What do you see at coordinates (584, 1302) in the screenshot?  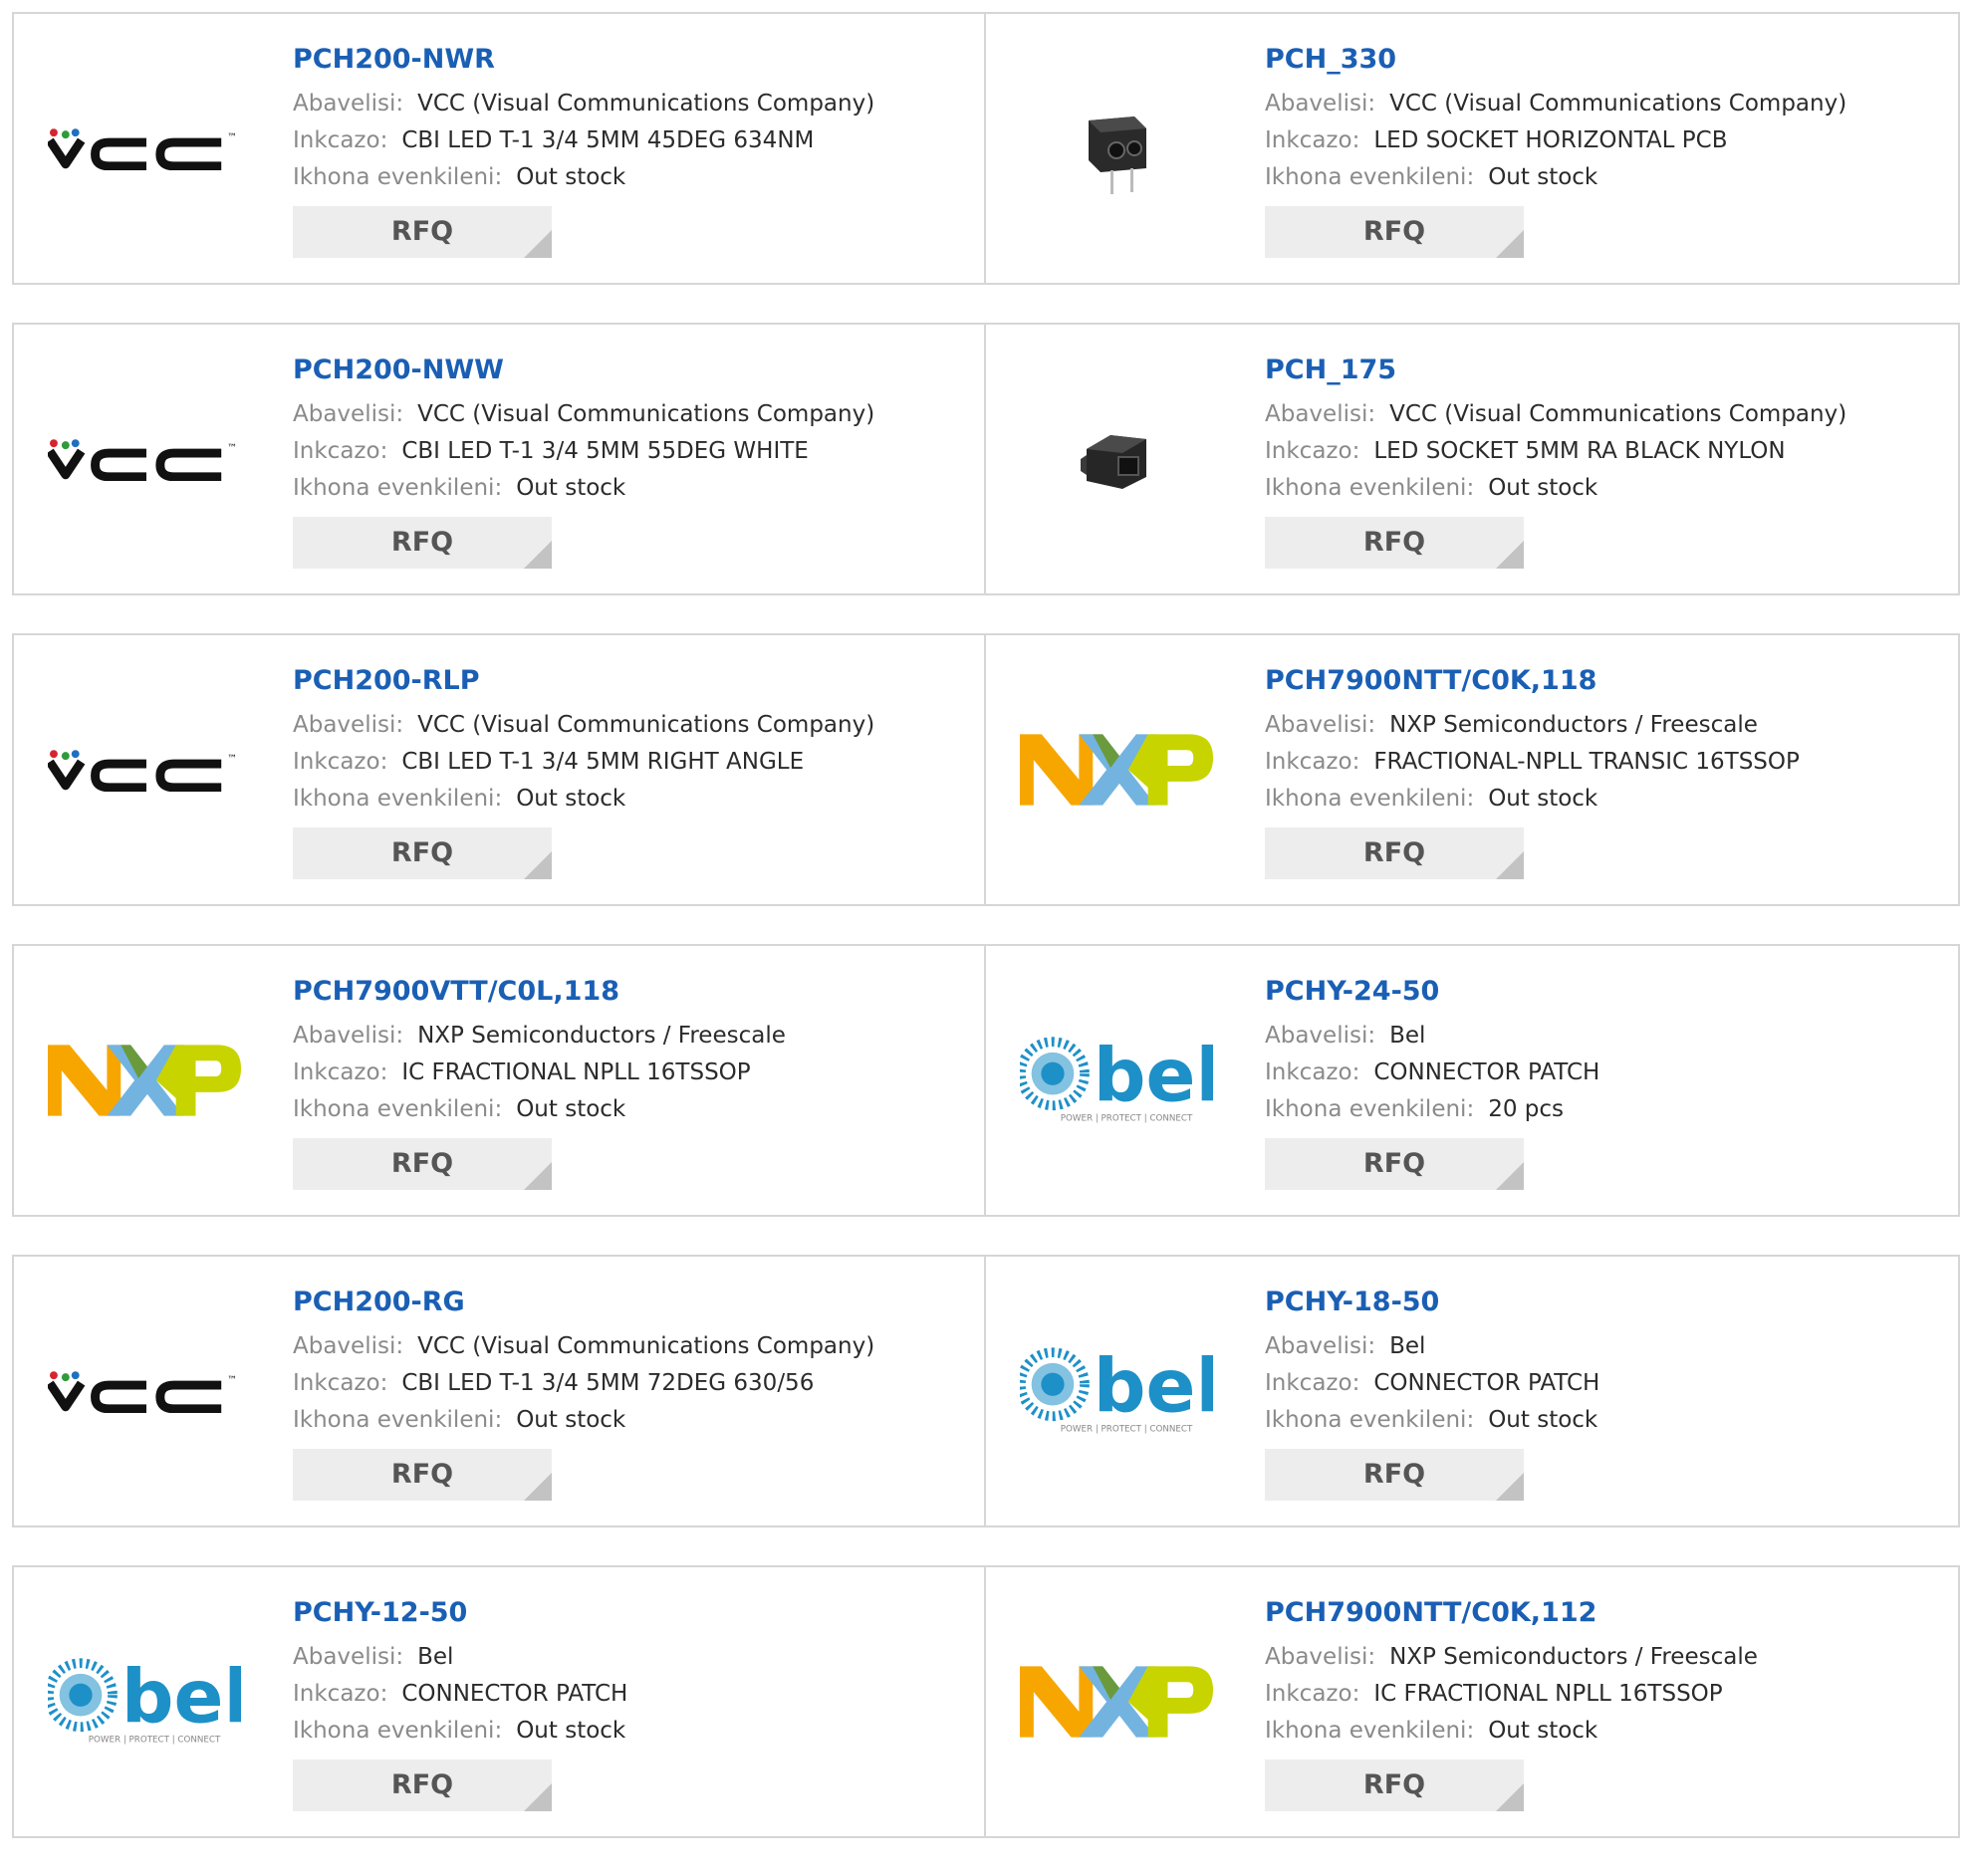 I see `part-number-link: PCH200-RG` at bounding box center [584, 1302].